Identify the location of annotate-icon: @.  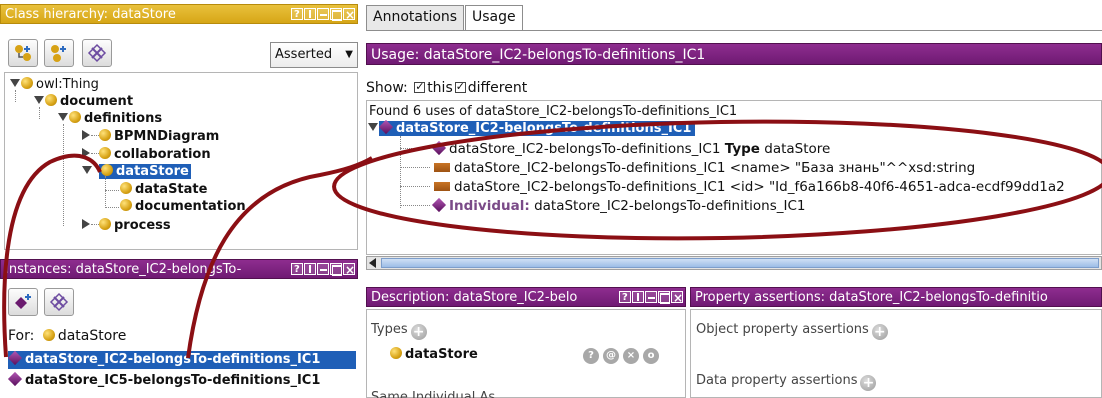
(611, 356).